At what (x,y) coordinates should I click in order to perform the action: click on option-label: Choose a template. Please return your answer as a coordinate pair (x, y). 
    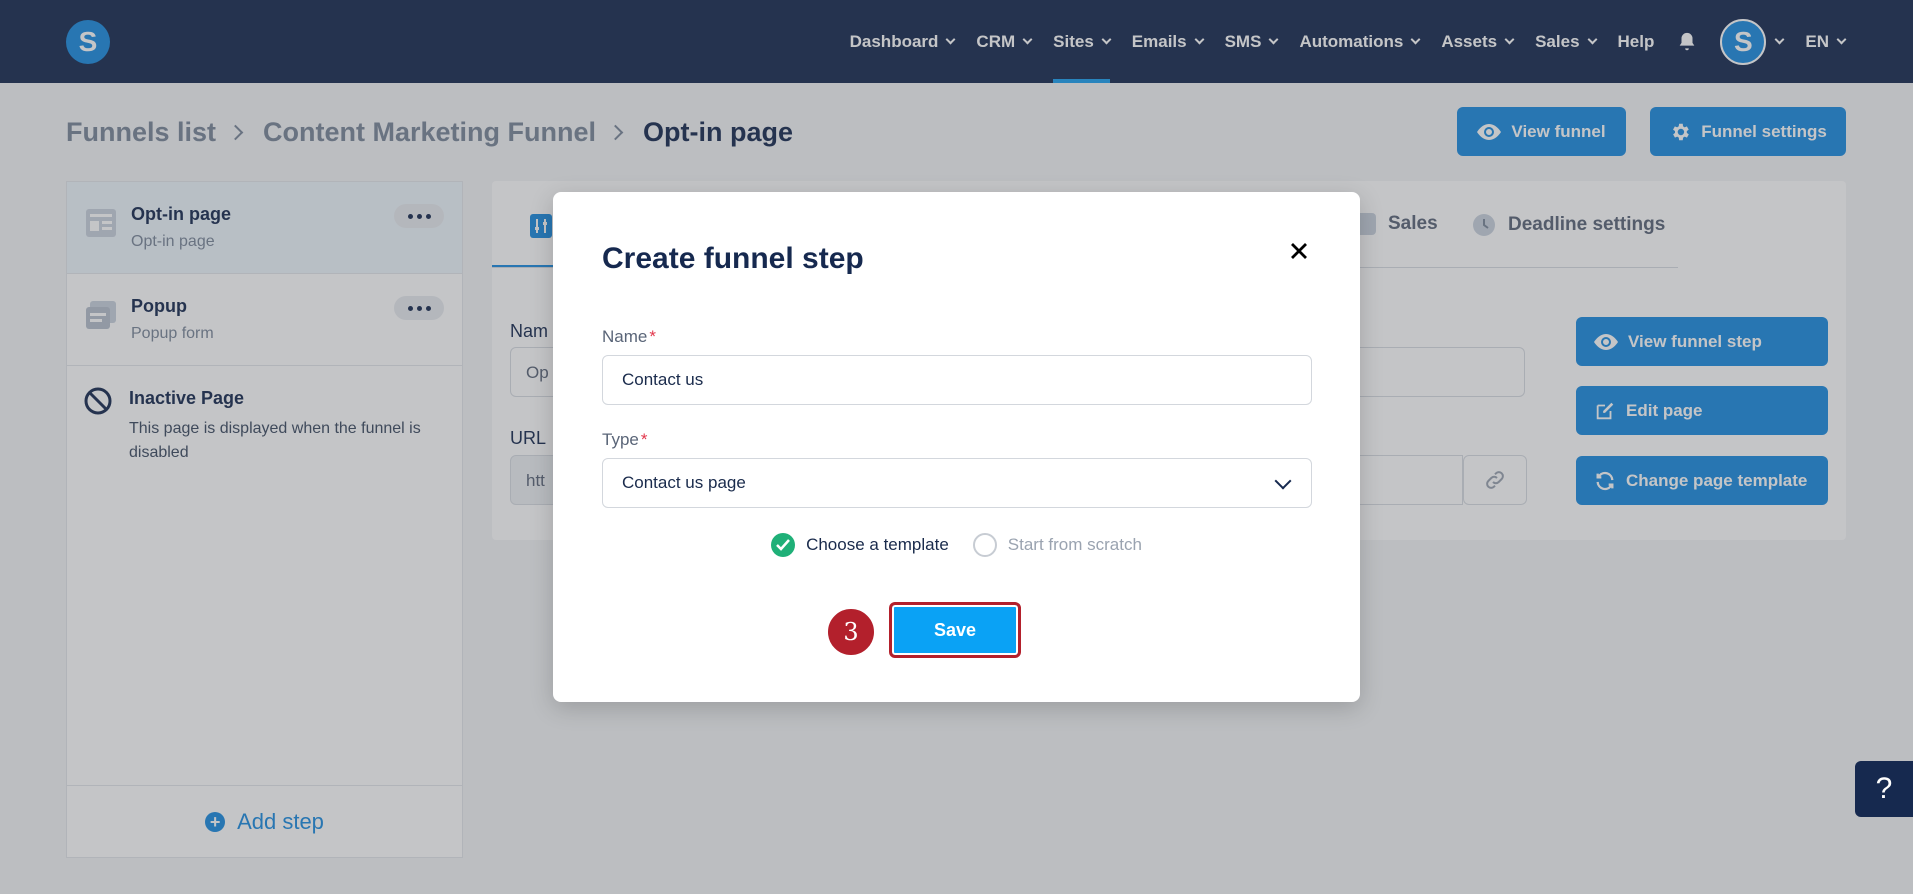
    Looking at the image, I should click on (877, 544).